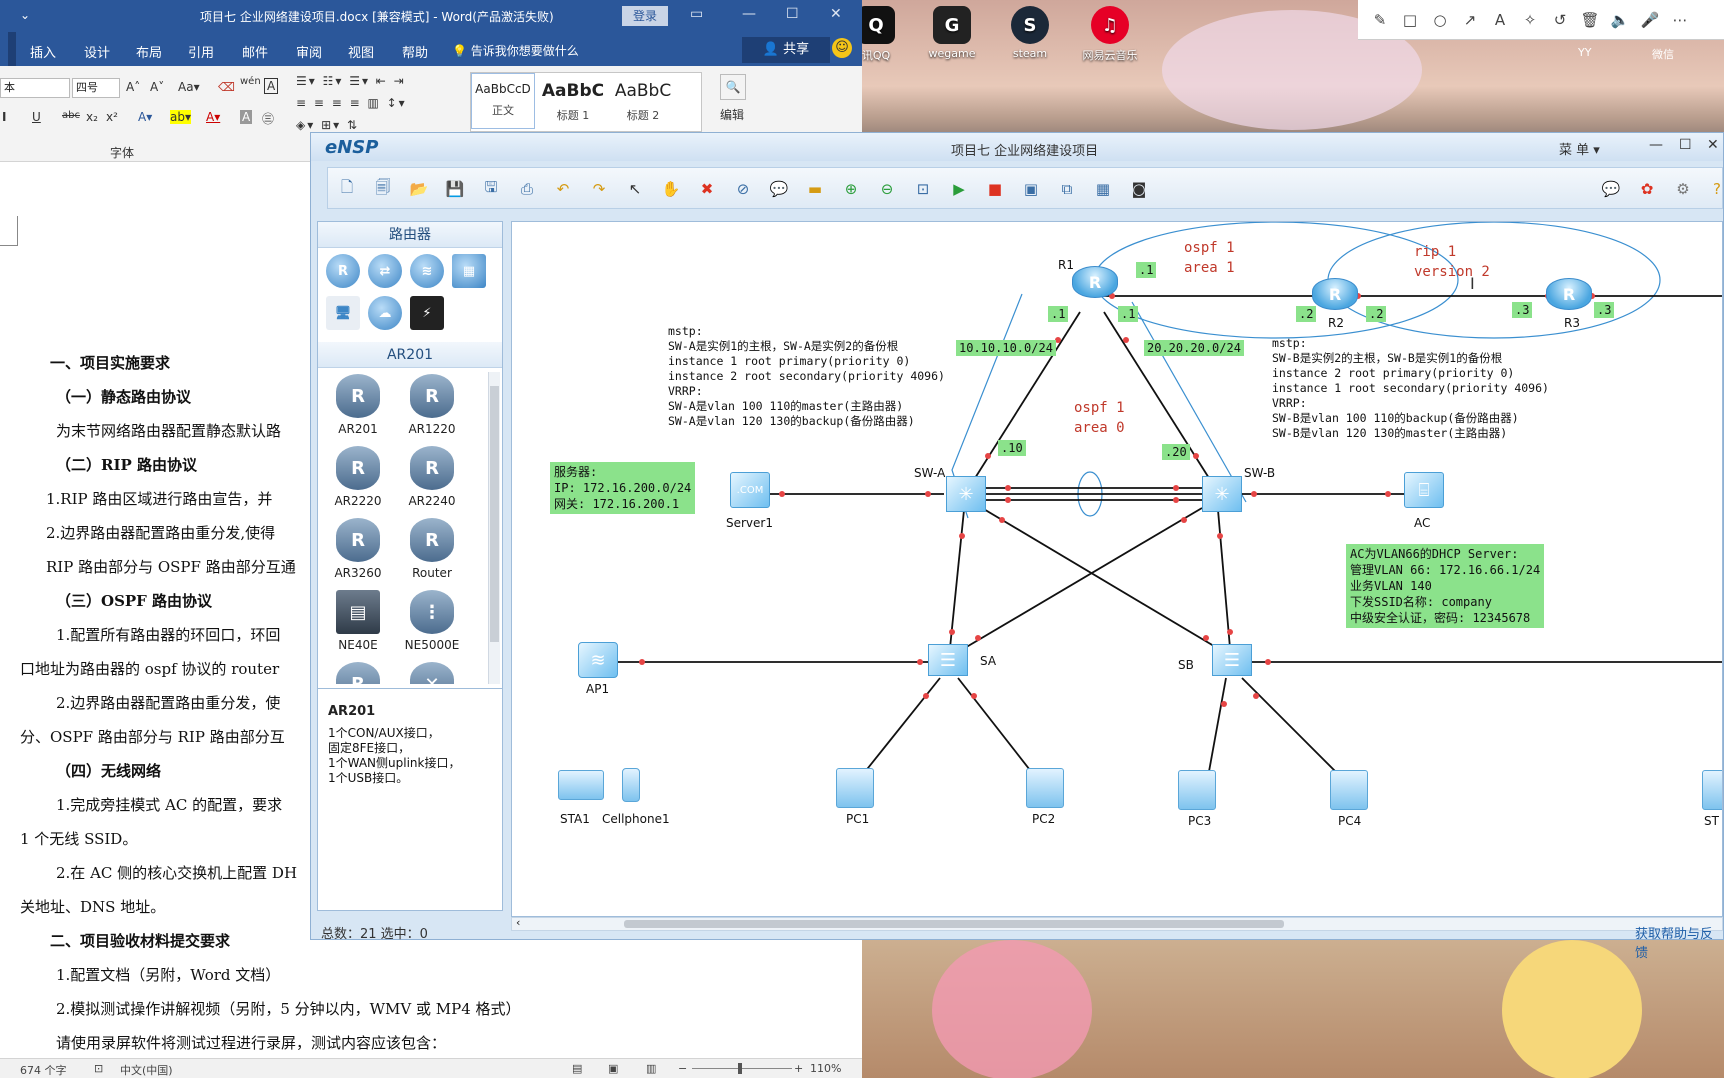 The height and width of the screenshot is (1078, 1724). What do you see at coordinates (635, 189) in the screenshot?
I see `select-icon: ↖` at bounding box center [635, 189].